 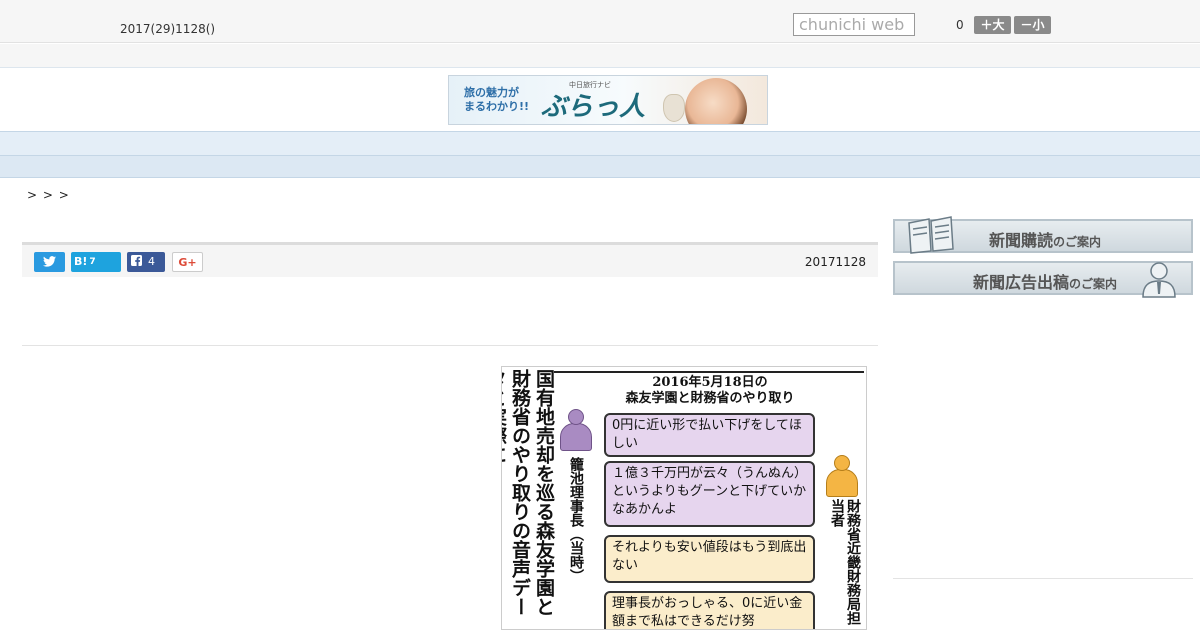 What do you see at coordinates (842, 476) in the screenshot?
I see `person-icon-orange` at bounding box center [842, 476].